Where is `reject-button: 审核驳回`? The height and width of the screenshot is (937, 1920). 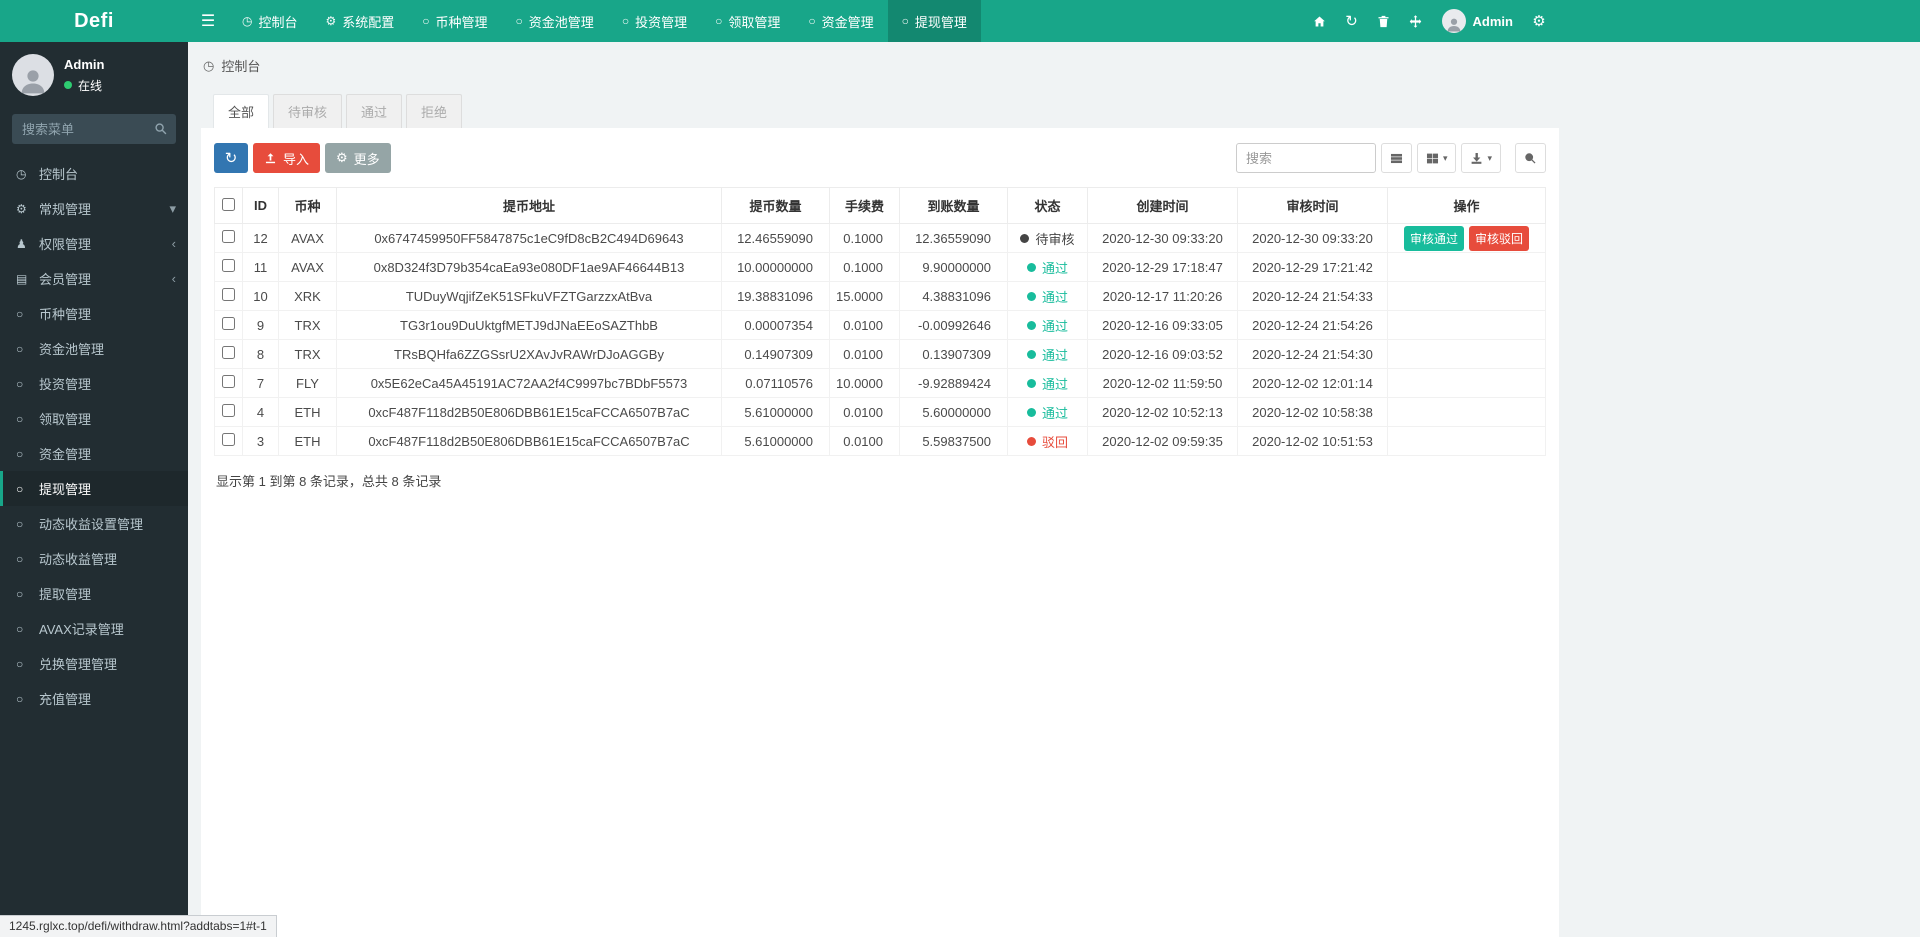
reject-button: 审核驳回 is located at coordinates (1499, 238).